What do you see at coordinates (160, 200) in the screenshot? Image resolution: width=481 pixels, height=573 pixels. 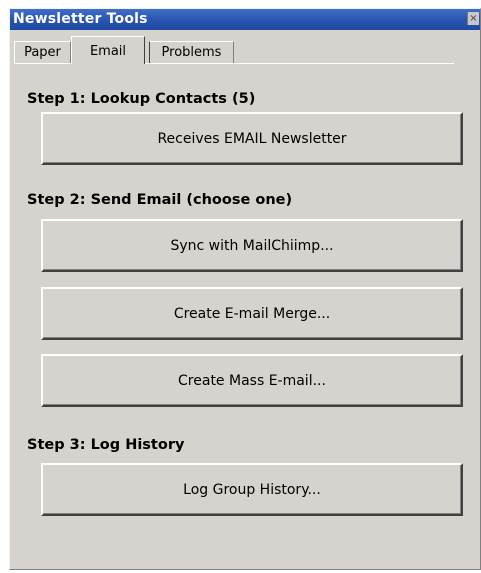 I see `step2-heading: Step 2: Send Email (choose one)` at bounding box center [160, 200].